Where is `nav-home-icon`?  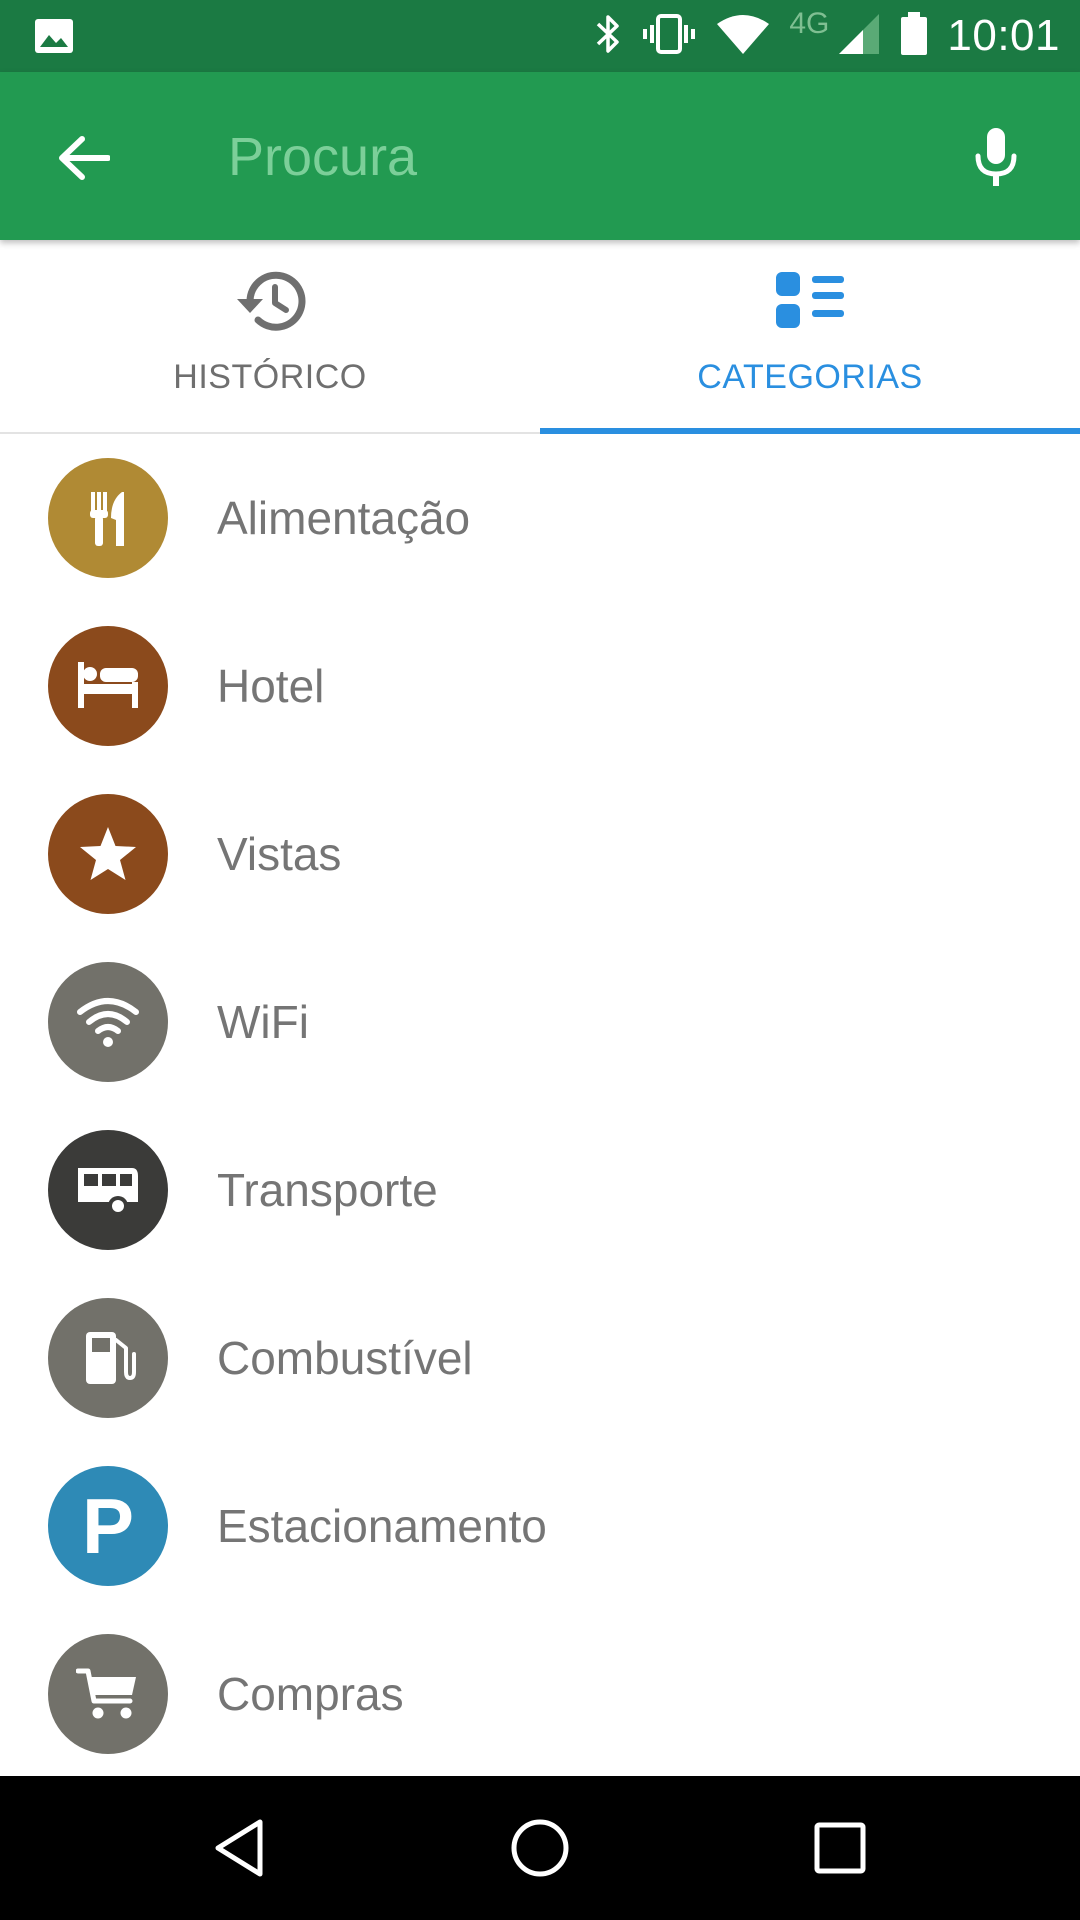 nav-home-icon is located at coordinates (540, 1848).